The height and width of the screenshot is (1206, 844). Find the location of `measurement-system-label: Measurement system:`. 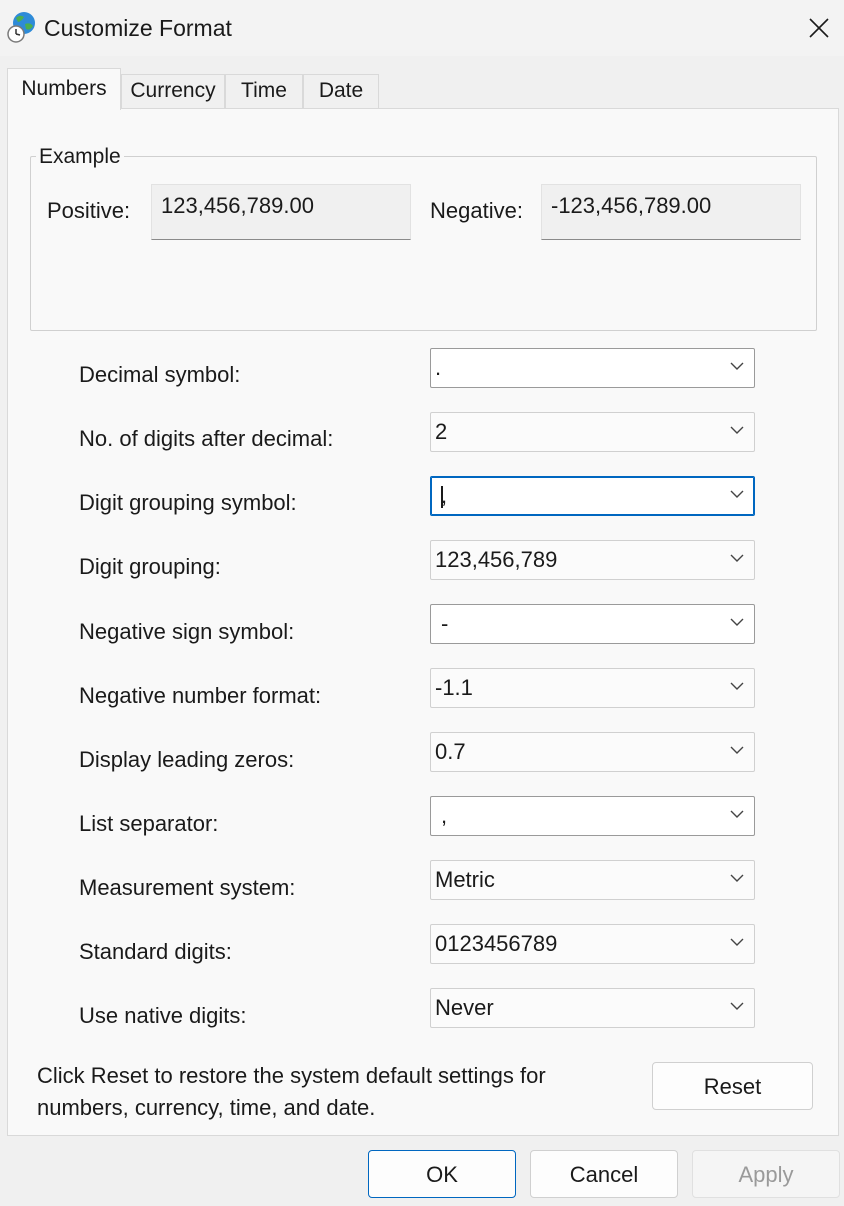

measurement-system-label: Measurement system: is located at coordinates (187, 887).